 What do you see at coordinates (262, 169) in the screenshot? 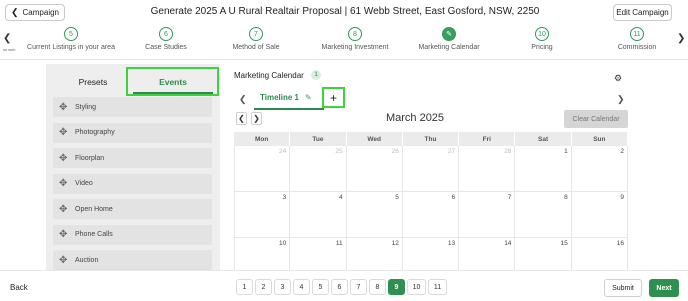
I see `calendar-day-cell: 24` at bounding box center [262, 169].